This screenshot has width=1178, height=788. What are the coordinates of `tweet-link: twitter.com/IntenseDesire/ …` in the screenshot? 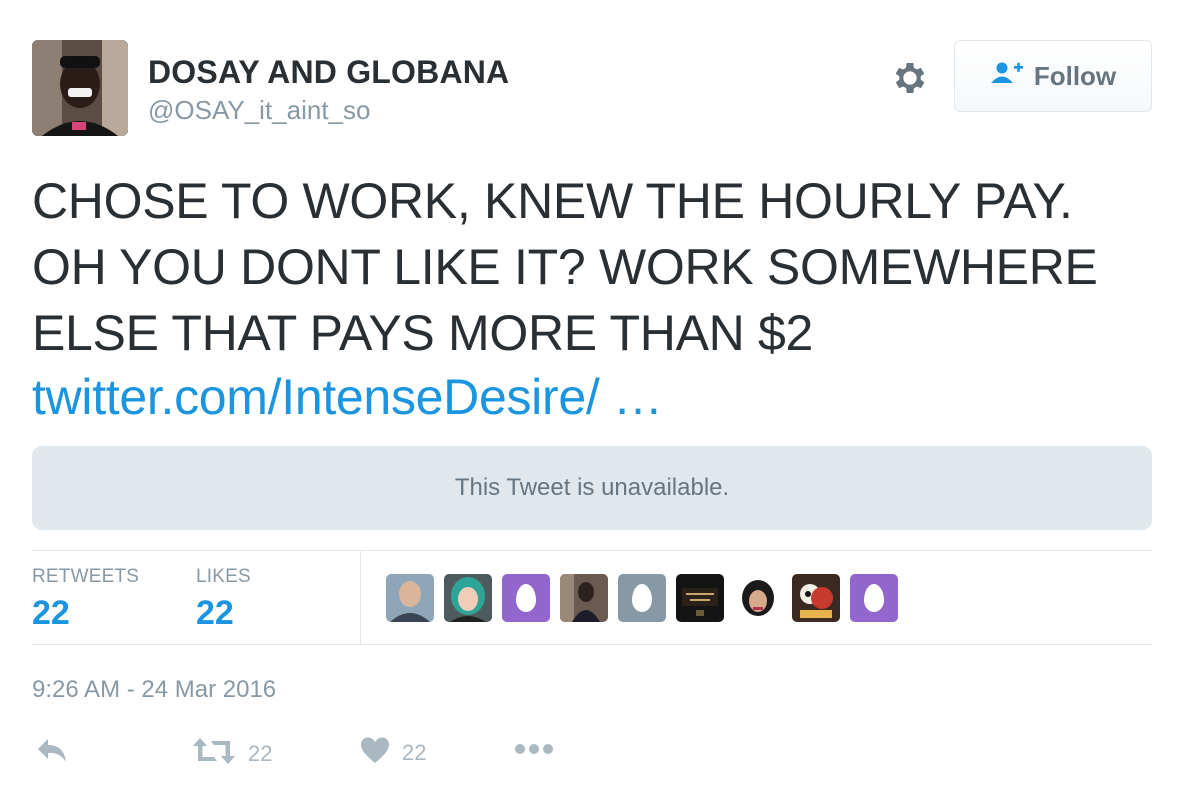 It's located at (347, 397).